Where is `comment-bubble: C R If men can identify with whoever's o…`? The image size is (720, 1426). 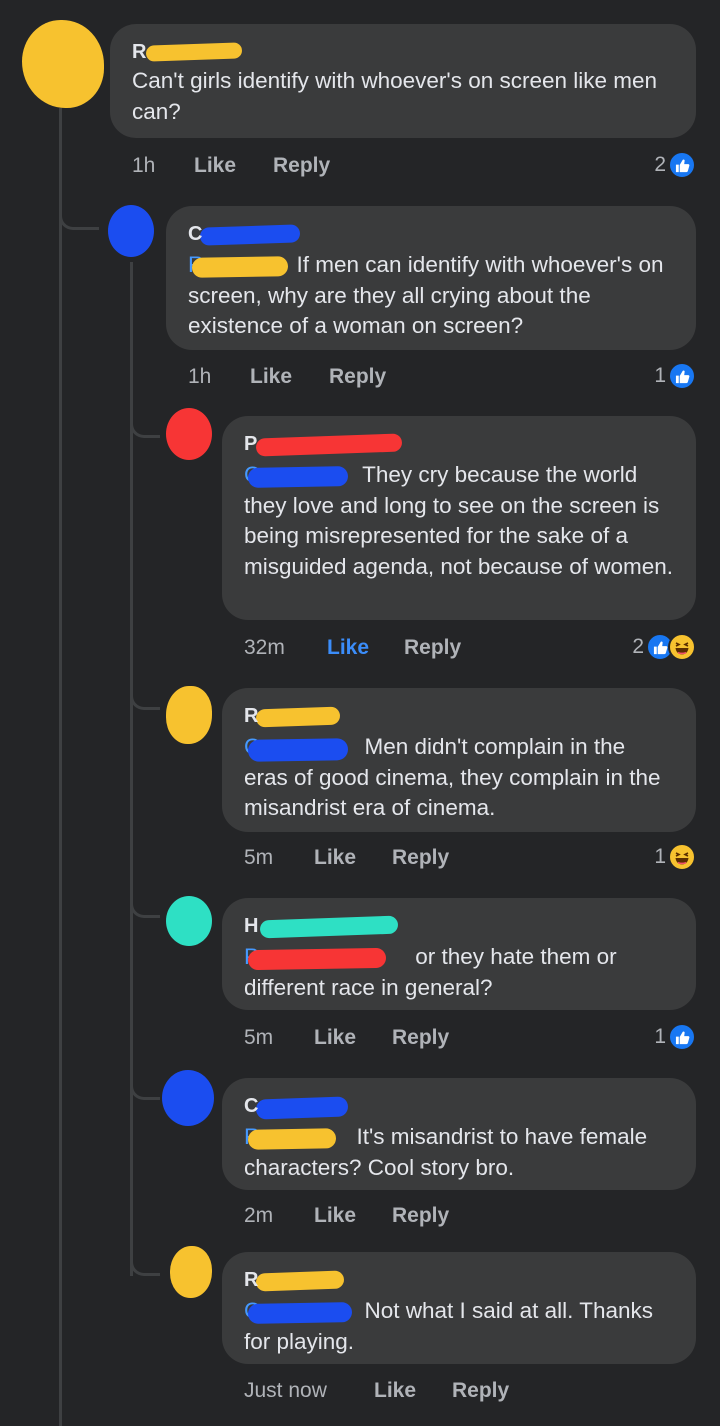 comment-bubble: C R If men can identify with whoever's o… is located at coordinates (431, 278).